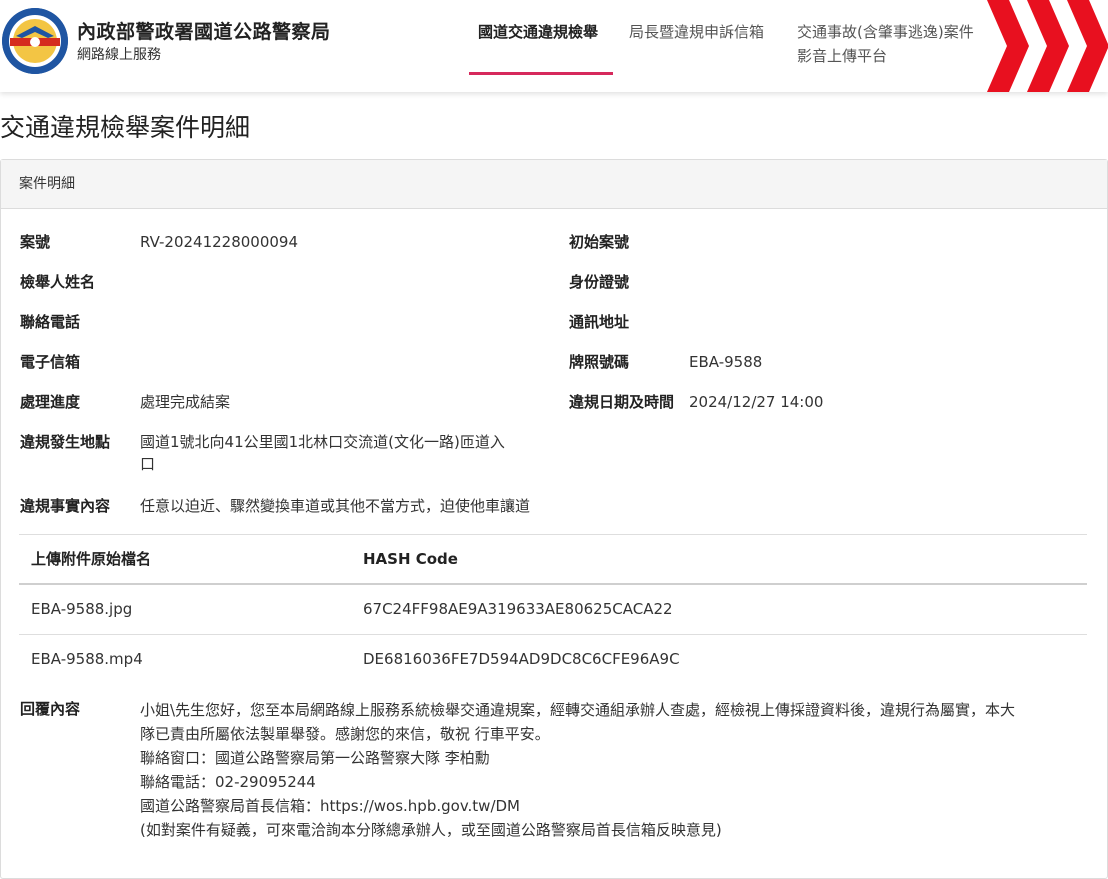 The height and width of the screenshot is (879, 1108). I want to click on case-no-label: 案號, so click(35, 242).